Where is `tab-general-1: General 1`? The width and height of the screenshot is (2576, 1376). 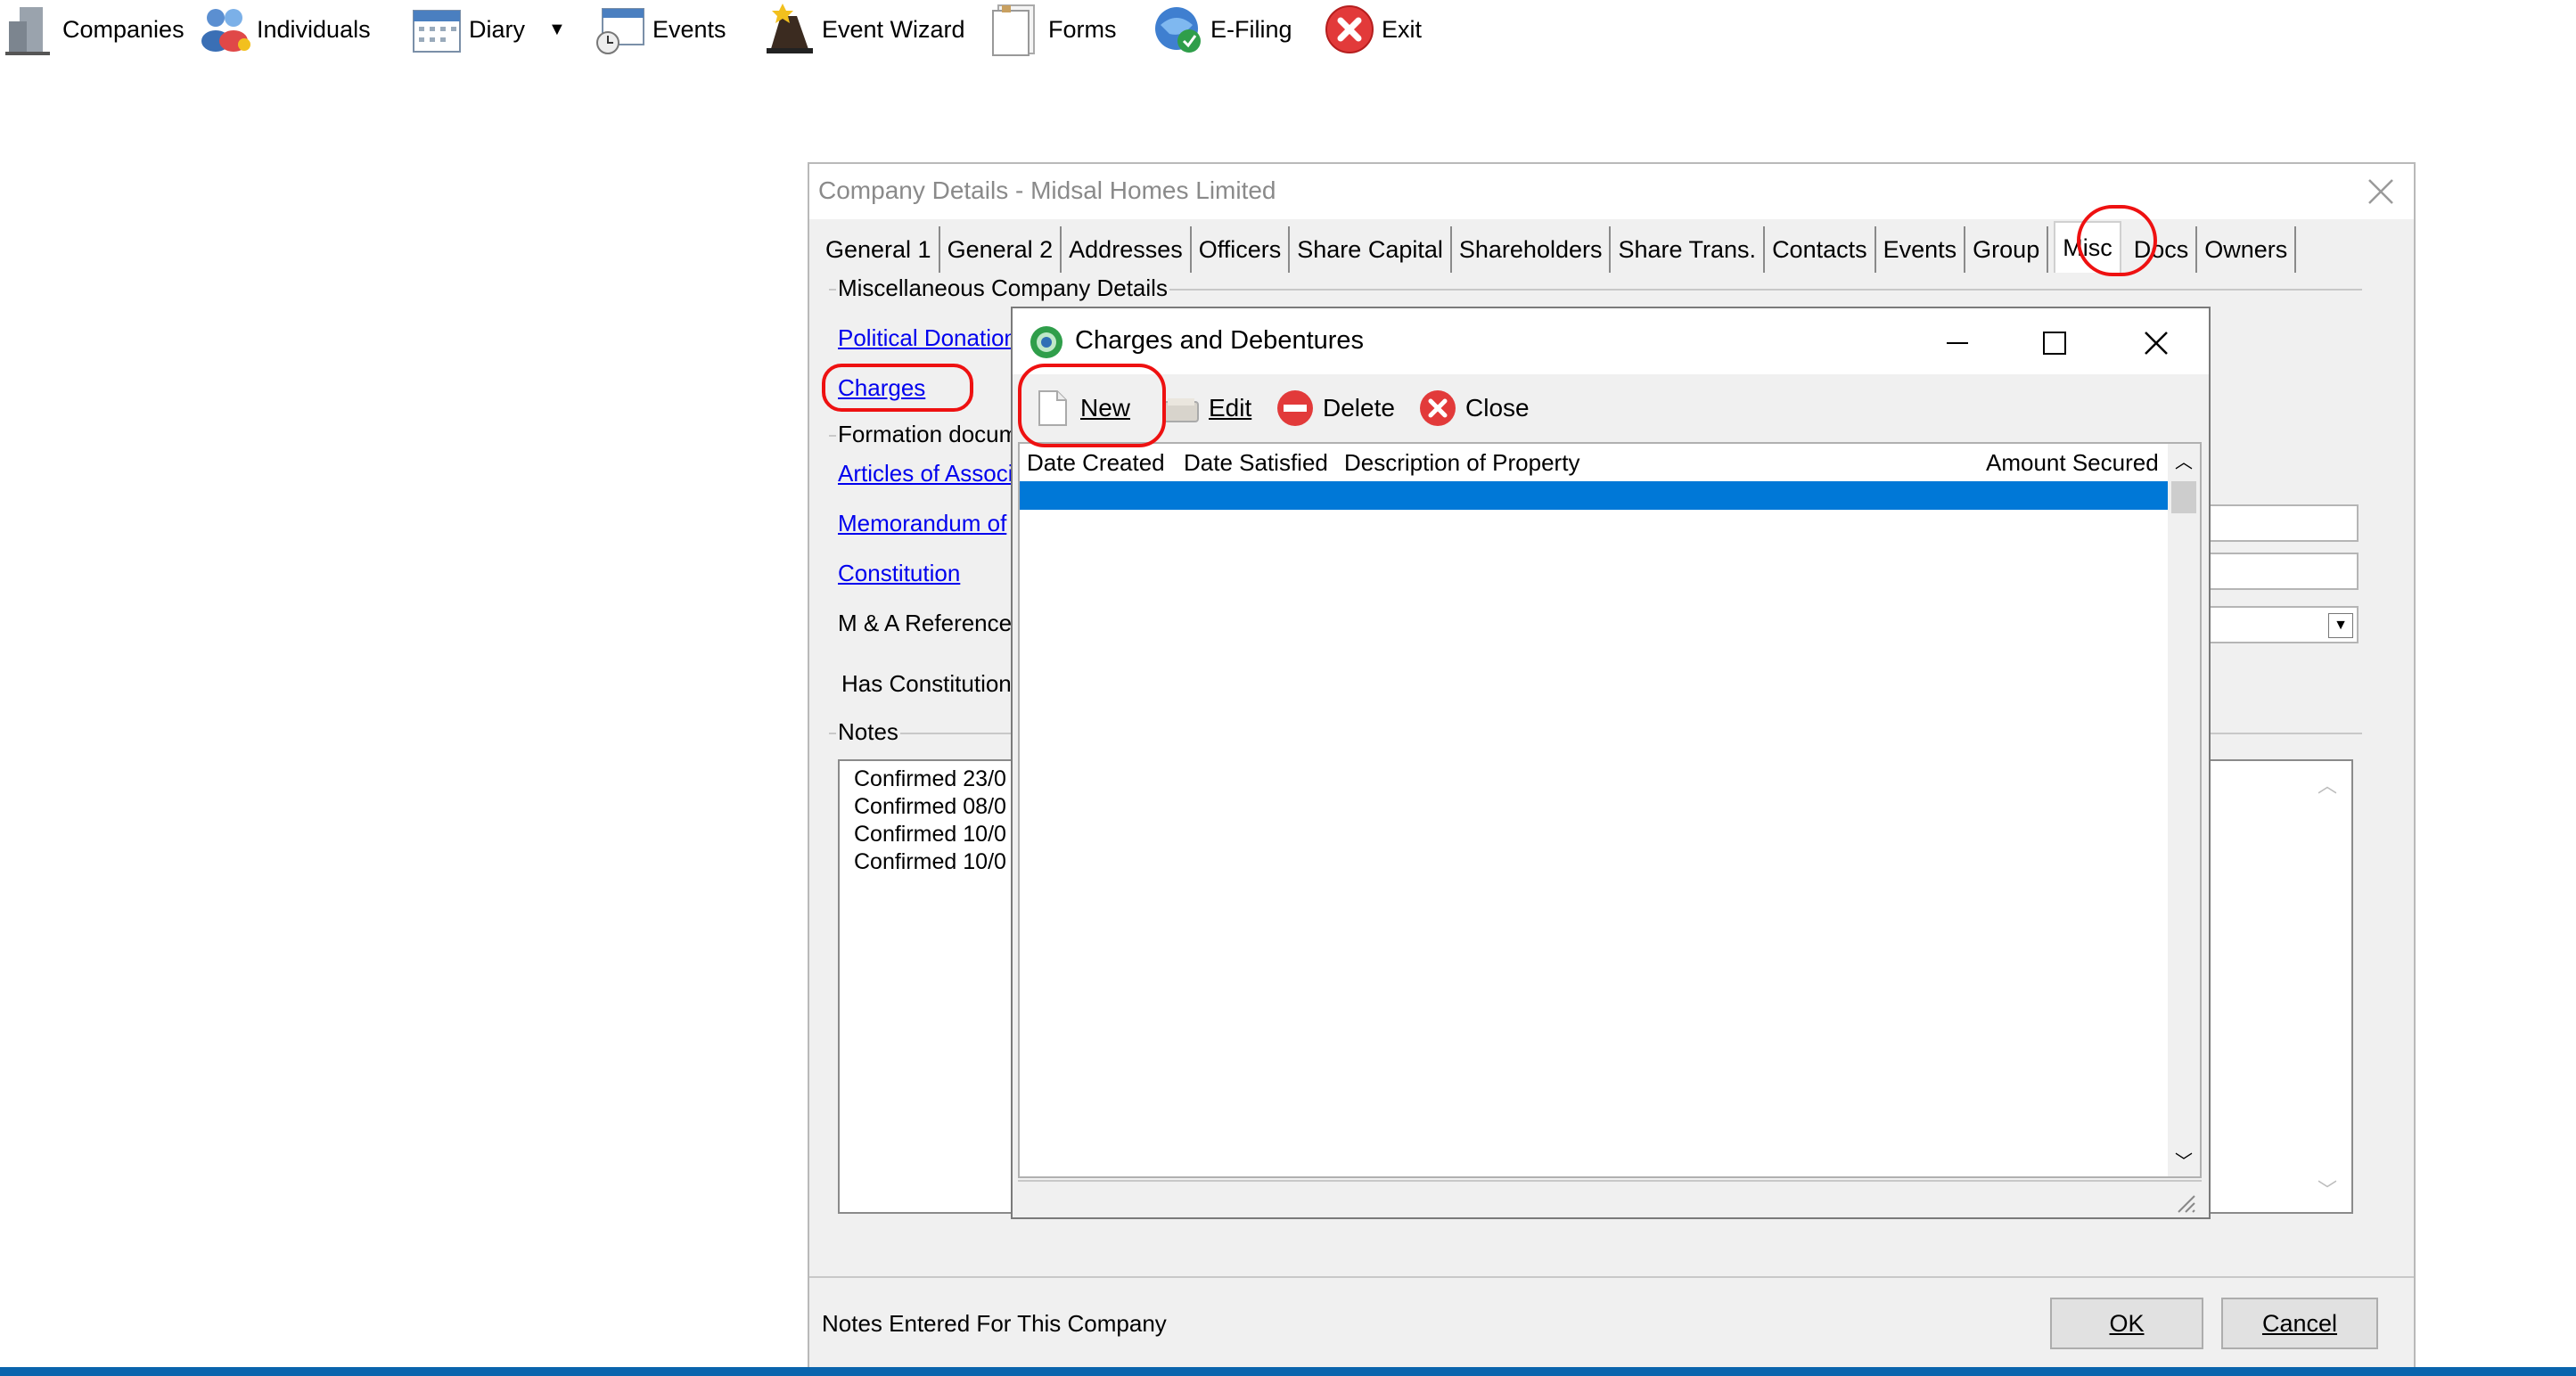
tab-general-1: General 1 is located at coordinates (879, 249).